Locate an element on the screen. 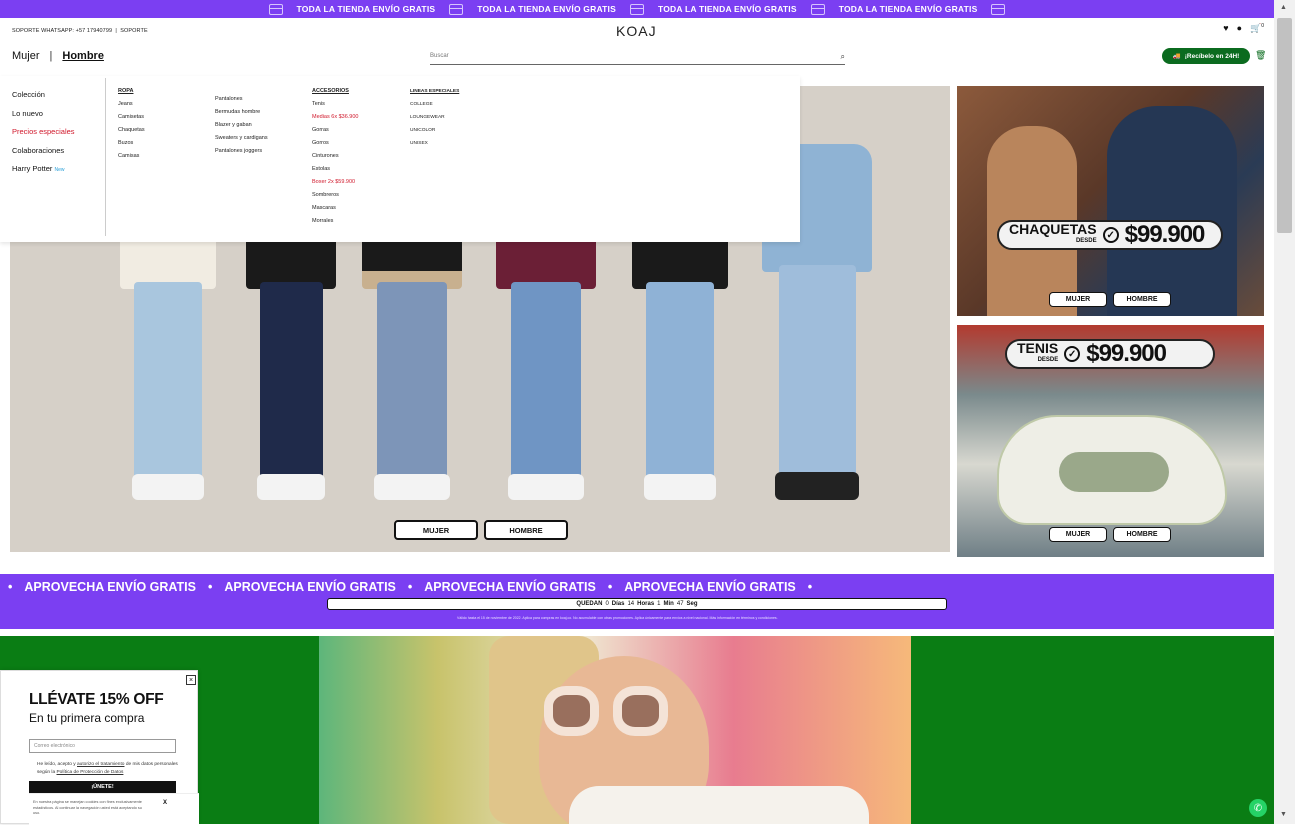 This screenshot has height=825, width=1295. menu-item: Morrales is located at coordinates (335, 221).